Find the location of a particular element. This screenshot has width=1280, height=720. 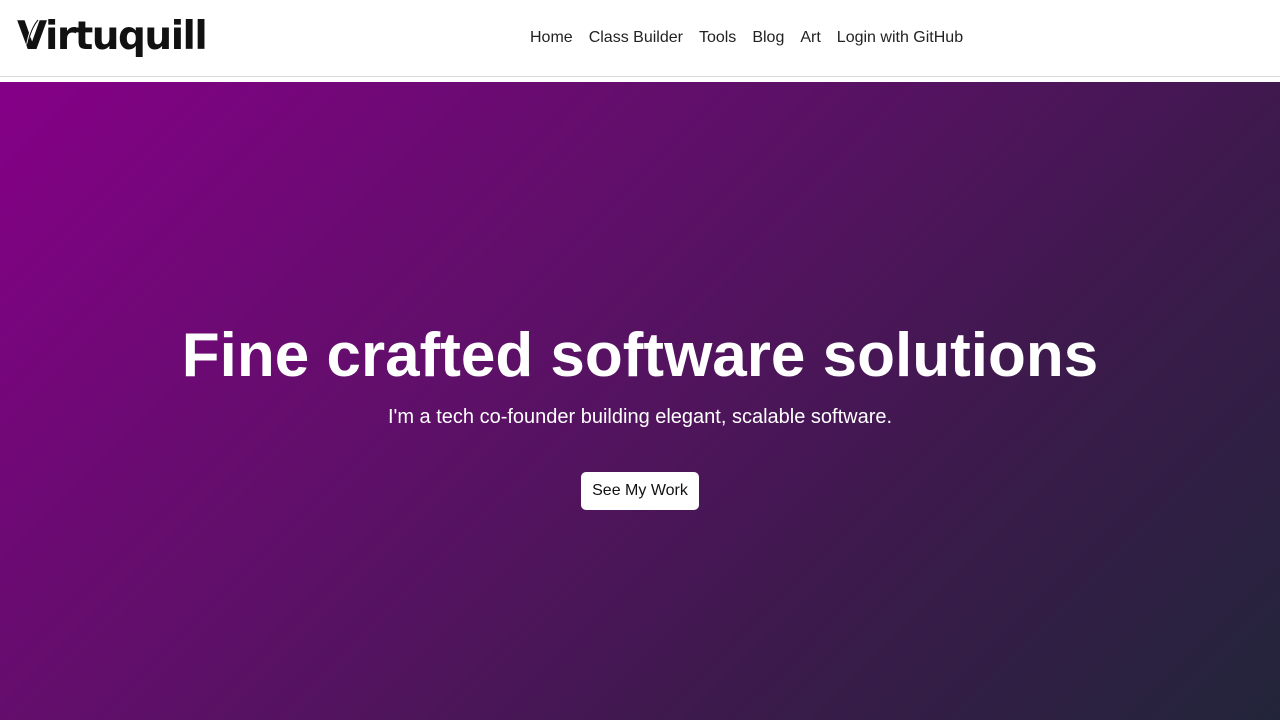

nav-home: Home is located at coordinates (551, 38).